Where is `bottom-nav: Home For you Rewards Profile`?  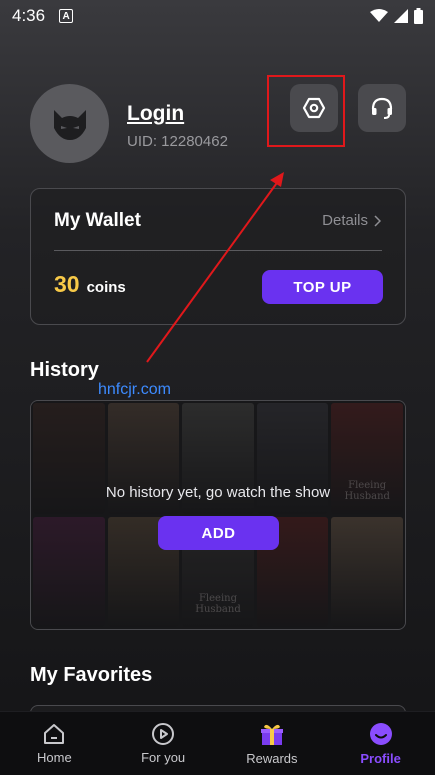 bottom-nav: Home For you Rewards Profile is located at coordinates (217, 743).